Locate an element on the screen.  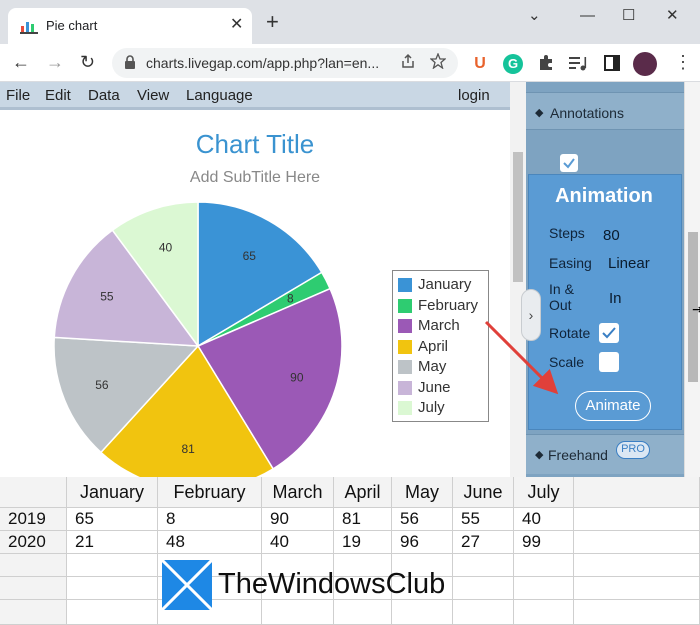
chart-title: Chart Title is located at coordinates (255, 144).